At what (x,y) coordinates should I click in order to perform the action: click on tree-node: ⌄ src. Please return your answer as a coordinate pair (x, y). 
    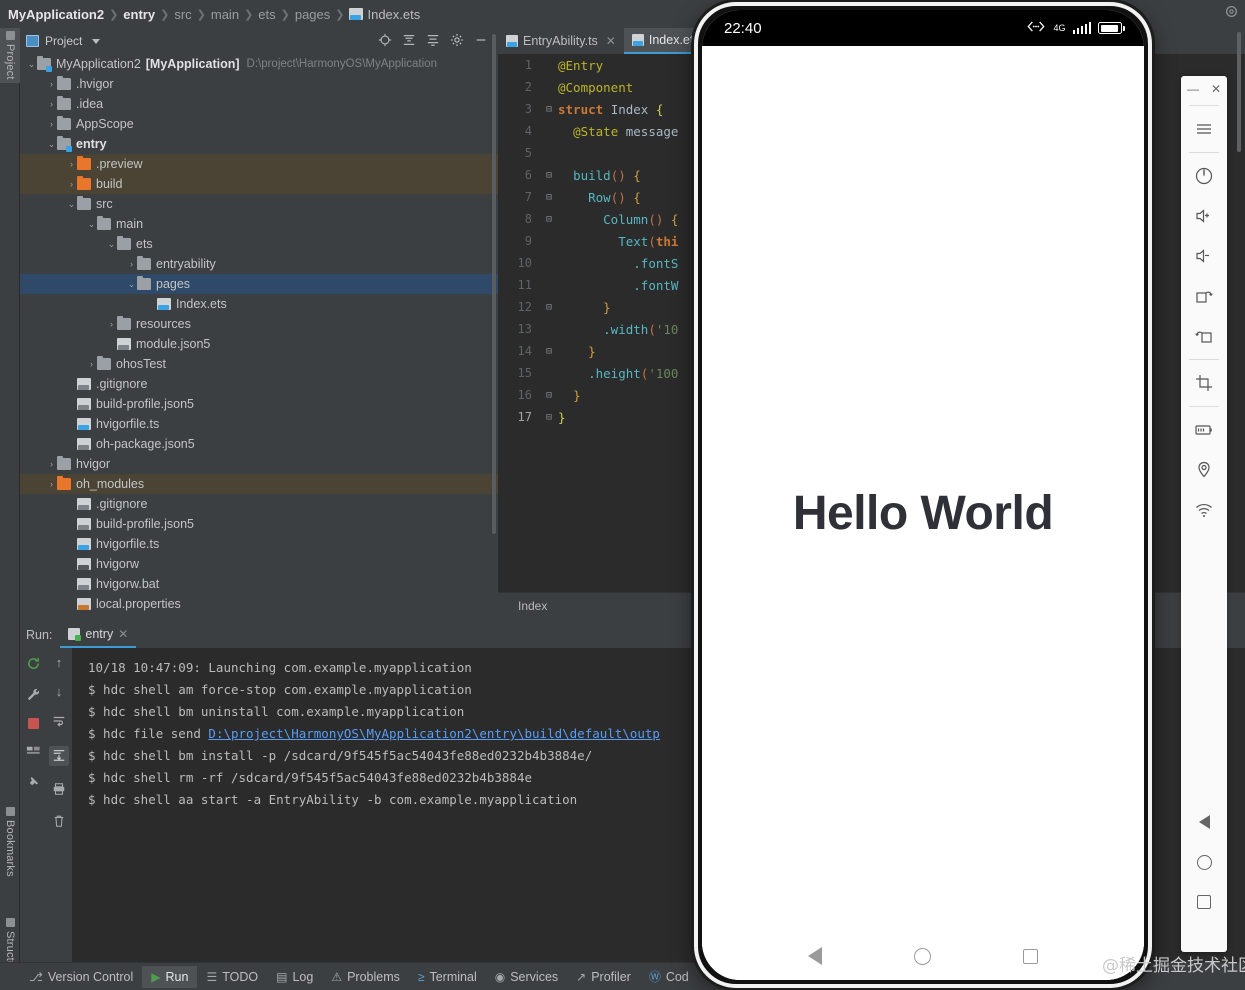
    Looking at the image, I should click on (259, 204).